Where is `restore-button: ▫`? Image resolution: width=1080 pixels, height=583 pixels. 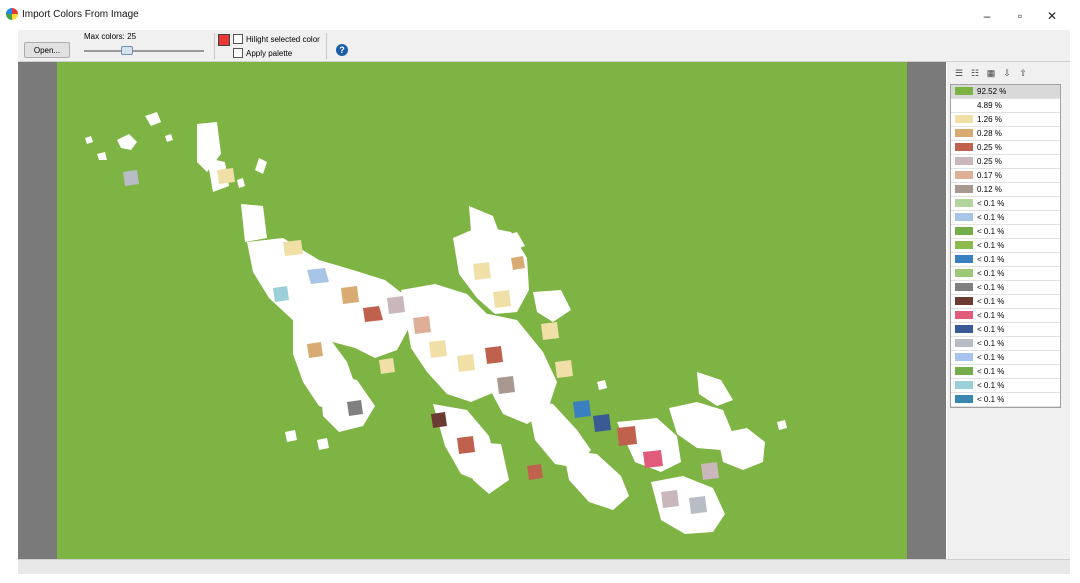
restore-button: ▫ is located at coordinates (1020, 16).